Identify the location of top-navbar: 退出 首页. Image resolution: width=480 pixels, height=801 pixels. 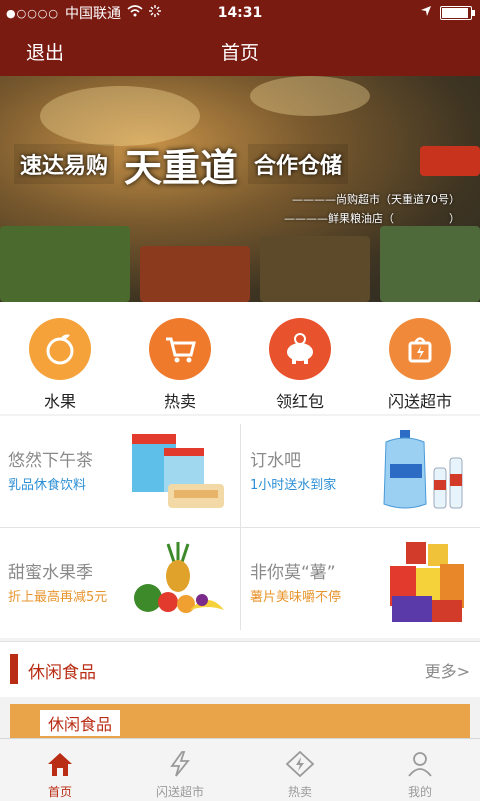
(240, 51).